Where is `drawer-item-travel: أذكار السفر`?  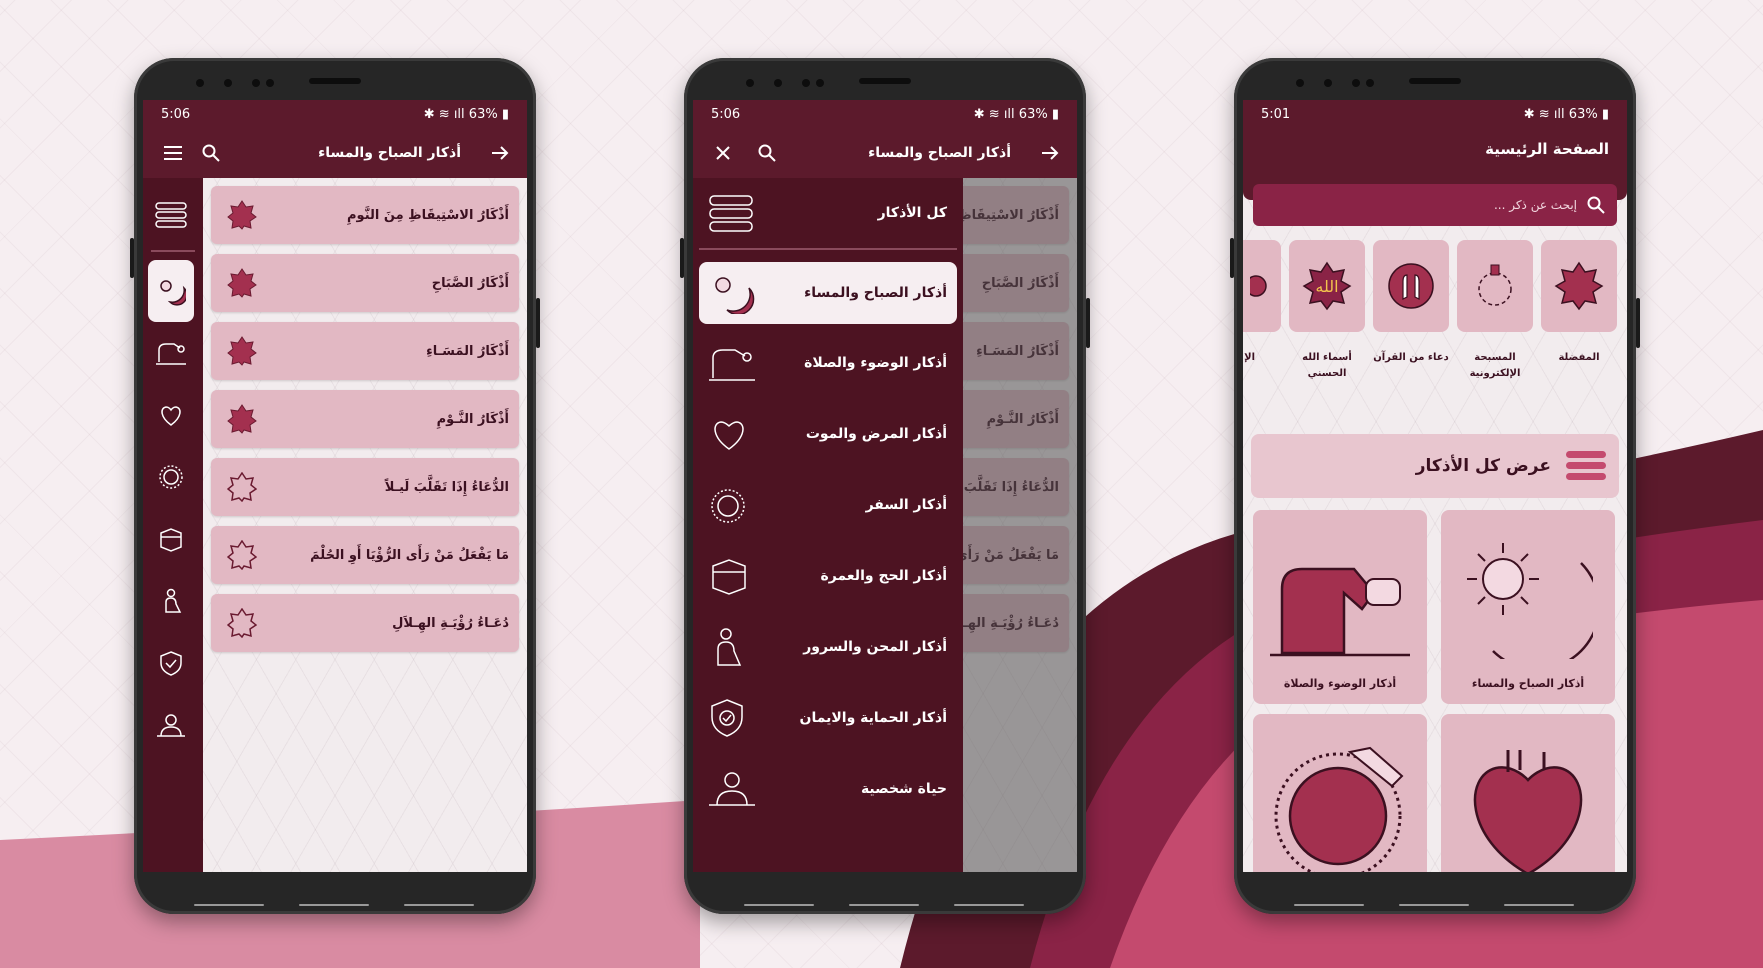
drawer-item-travel: أذكار السفر is located at coordinates (828, 505).